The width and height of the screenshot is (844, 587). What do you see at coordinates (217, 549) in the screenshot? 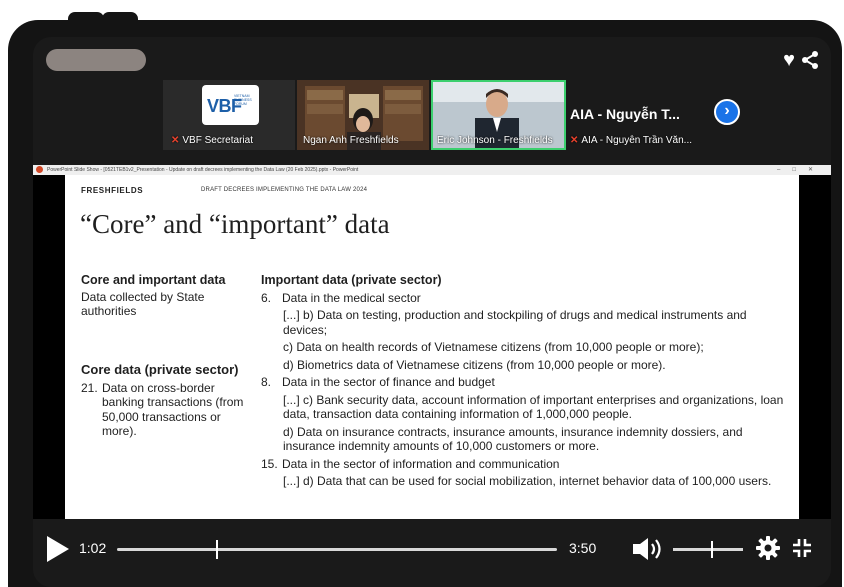
I see `seek-handle` at bounding box center [217, 549].